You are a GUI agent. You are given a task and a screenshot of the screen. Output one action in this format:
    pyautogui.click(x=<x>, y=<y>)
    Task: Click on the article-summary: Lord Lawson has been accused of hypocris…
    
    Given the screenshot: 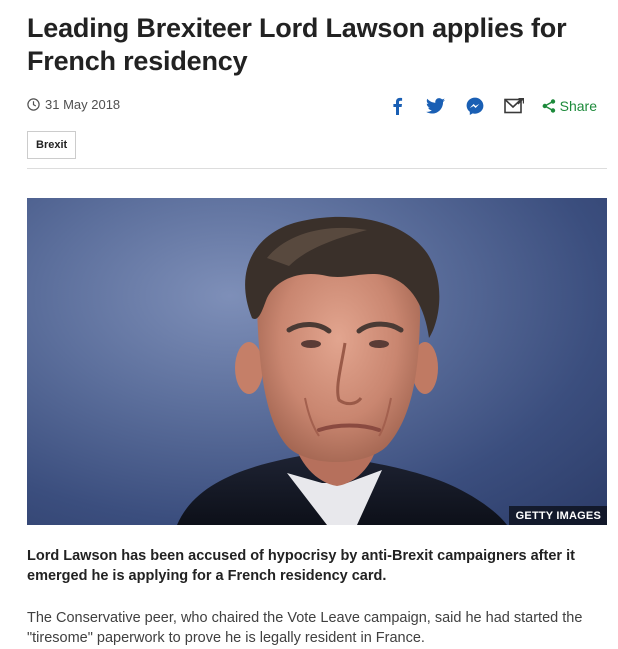 What is the action you would take?
    pyautogui.click(x=301, y=566)
    